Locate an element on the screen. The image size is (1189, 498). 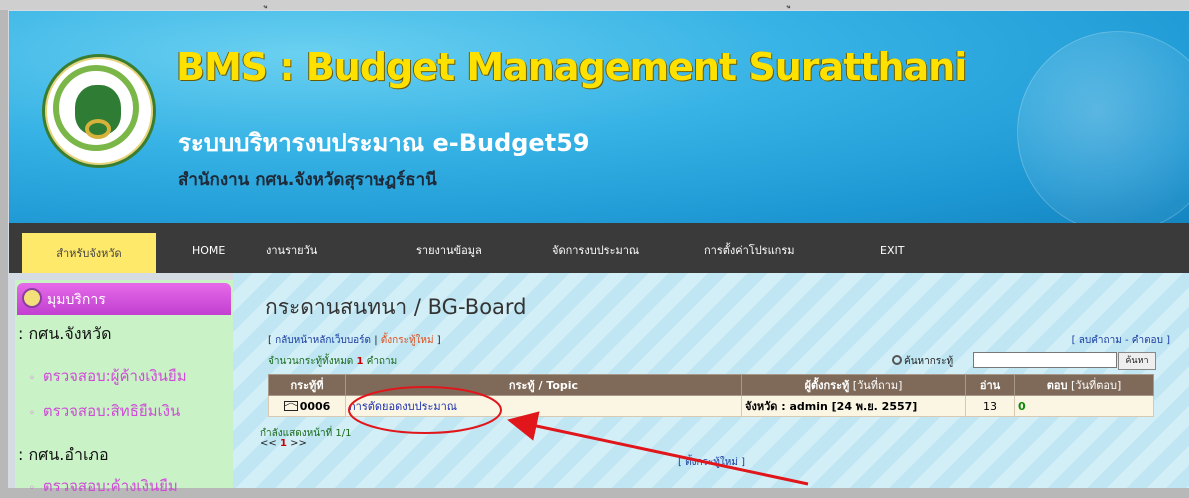
sidebar-link-label: ตรวจสอบ:สิทธิยืมเงิน is located at coordinates (111, 411).